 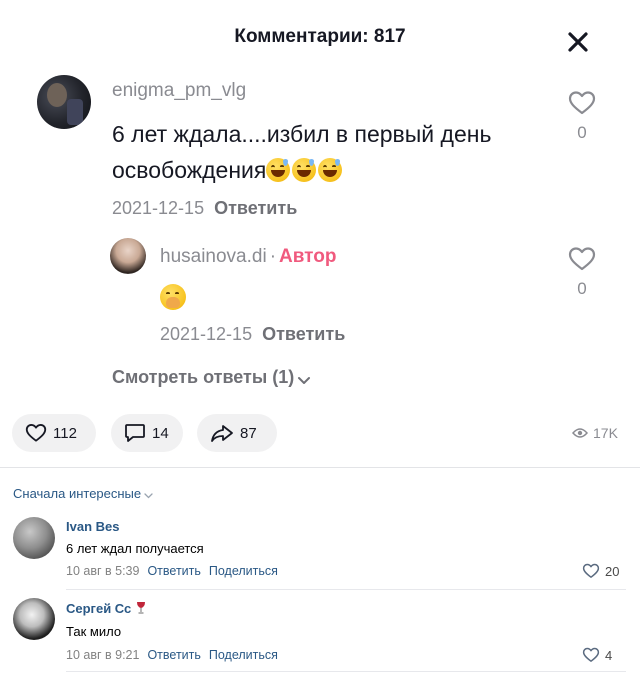 What do you see at coordinates (179, 91) in the screenshot?
I see `comment-username: enigma_pm_vlg` at bounding box center [179, 91].